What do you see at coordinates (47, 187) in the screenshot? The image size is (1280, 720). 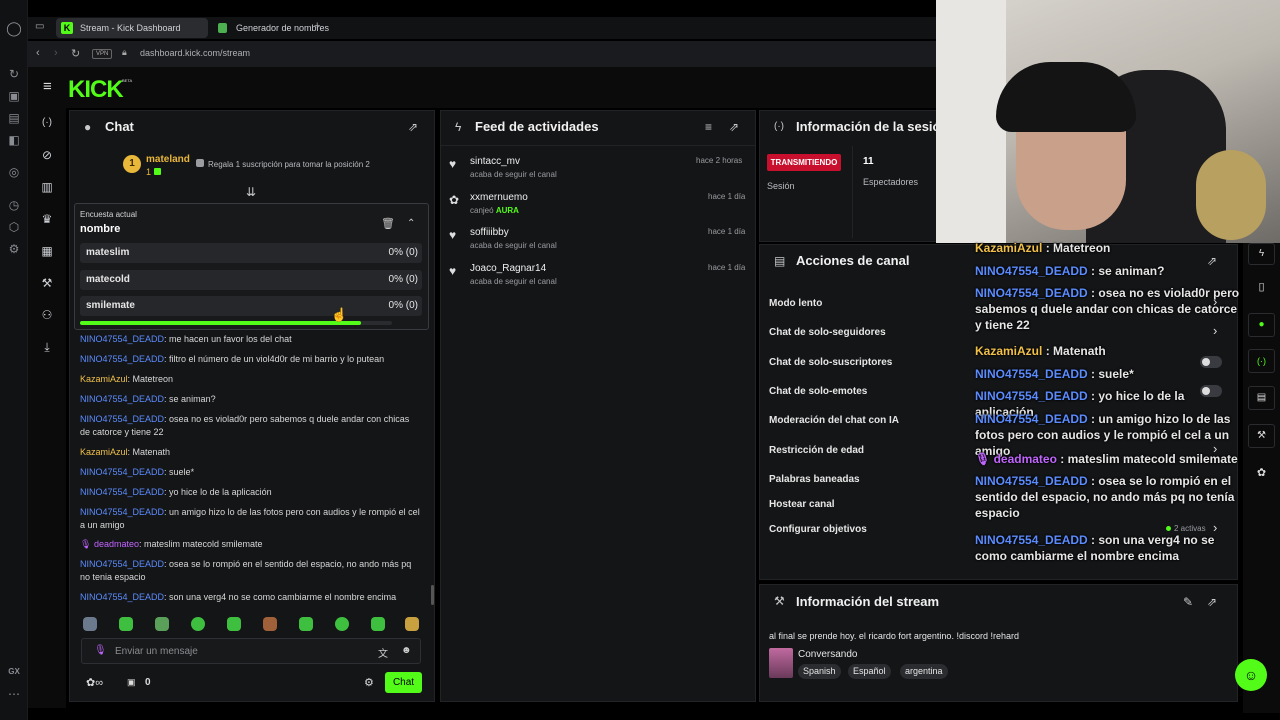 I see `analytics-icon: ▥` at bounding box center [47, 187].